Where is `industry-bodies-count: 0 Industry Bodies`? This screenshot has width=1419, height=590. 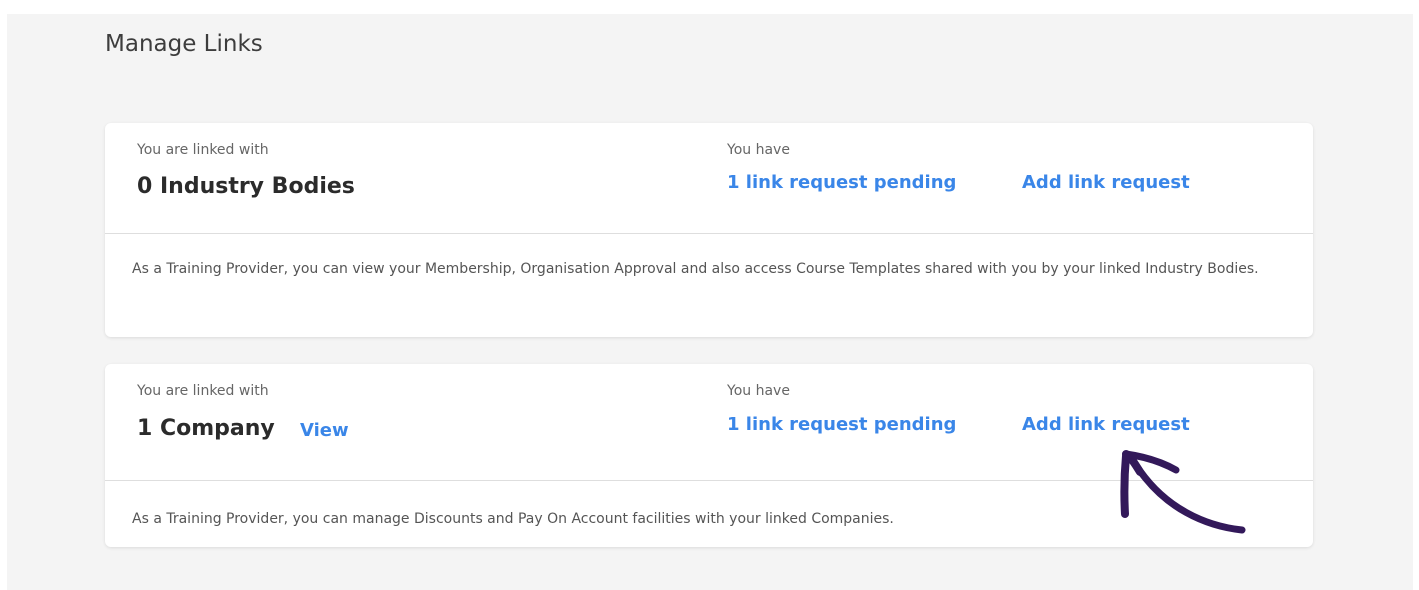
industry-bodies-count: 0 Industry Bodies is located at coordinates (246, 186).